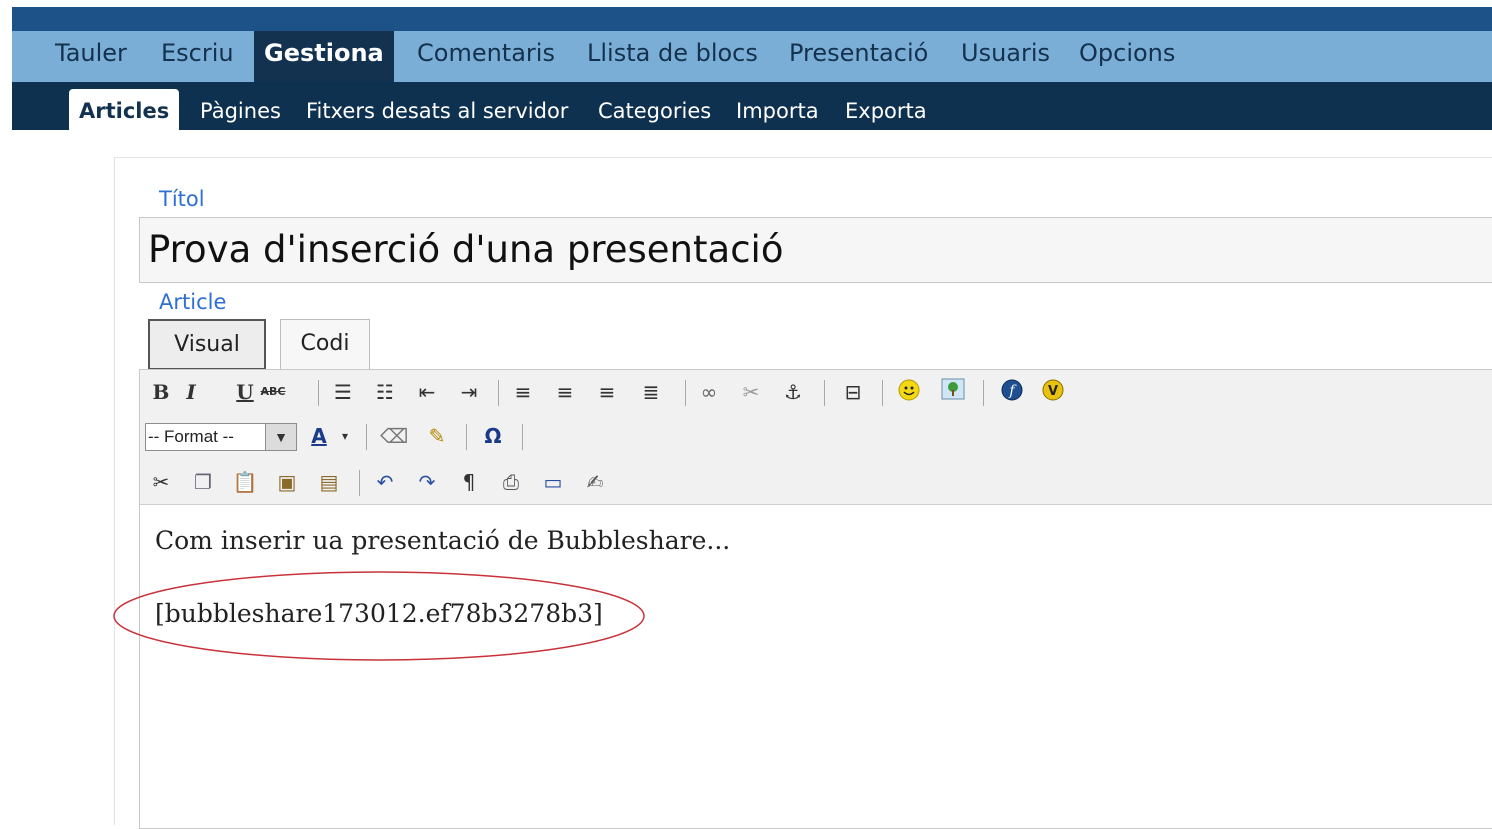  I want to click on align-left-icon: ≡, so click(523, 392).